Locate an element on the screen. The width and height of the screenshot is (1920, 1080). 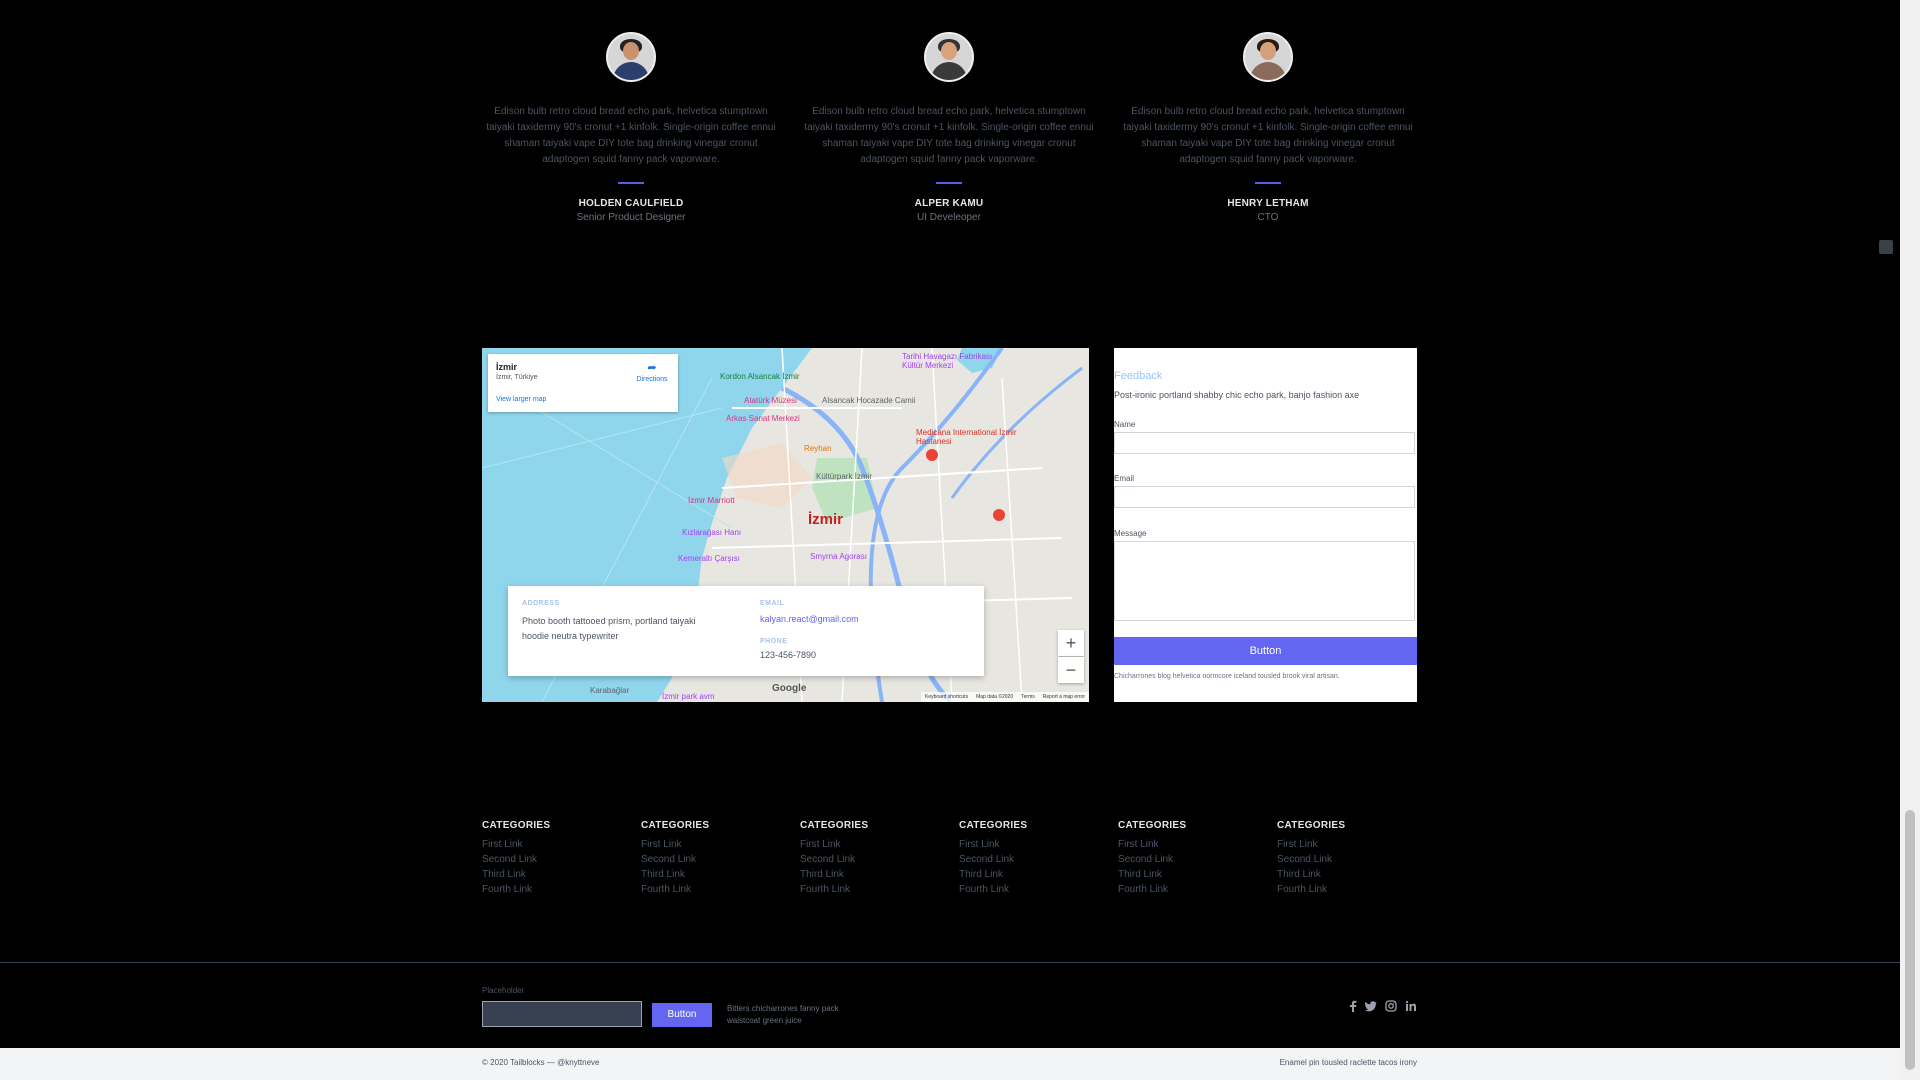
instagram-icon is located at coordinates (1391, 1007).